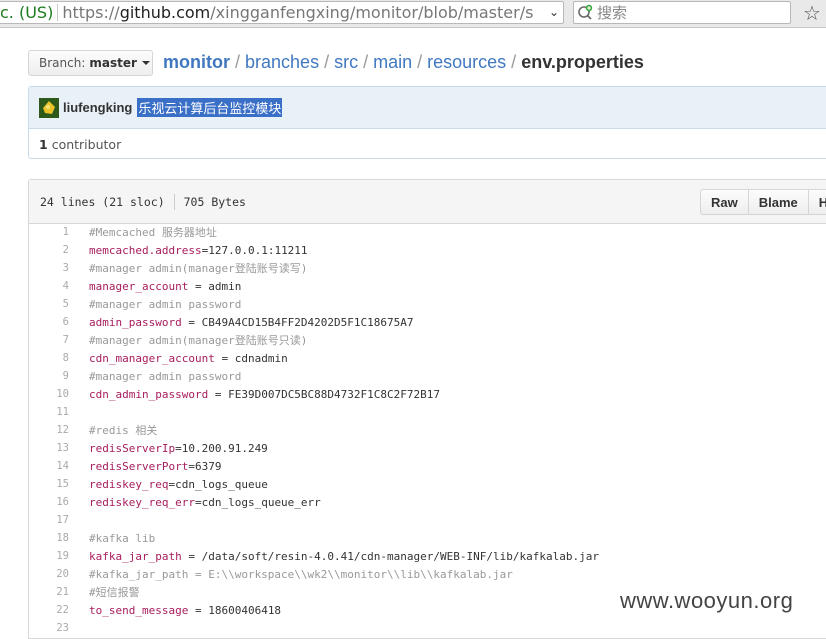  I want to click on line-number: 16, so click(59, 502).